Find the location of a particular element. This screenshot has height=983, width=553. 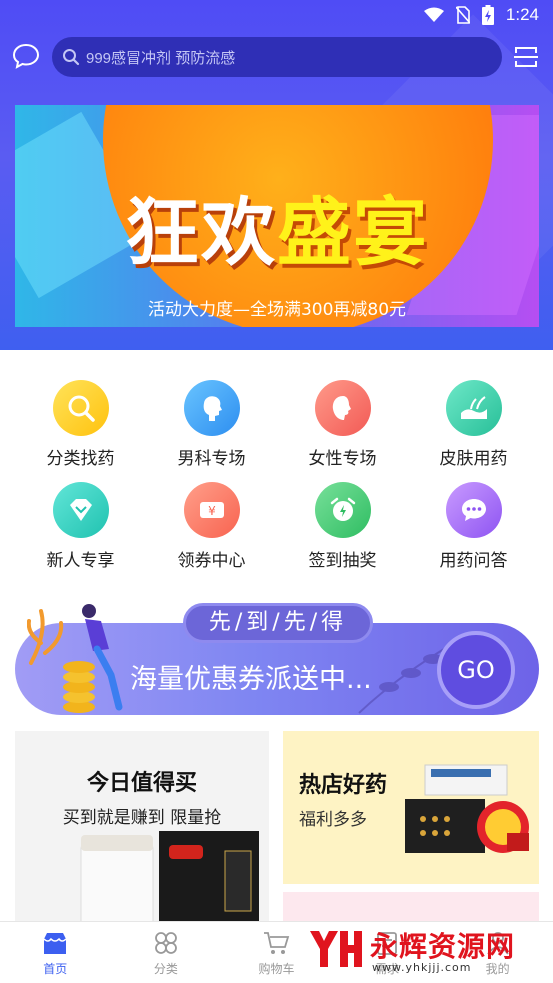

category-label: 分类找药 is located at coordinates (80, 459).